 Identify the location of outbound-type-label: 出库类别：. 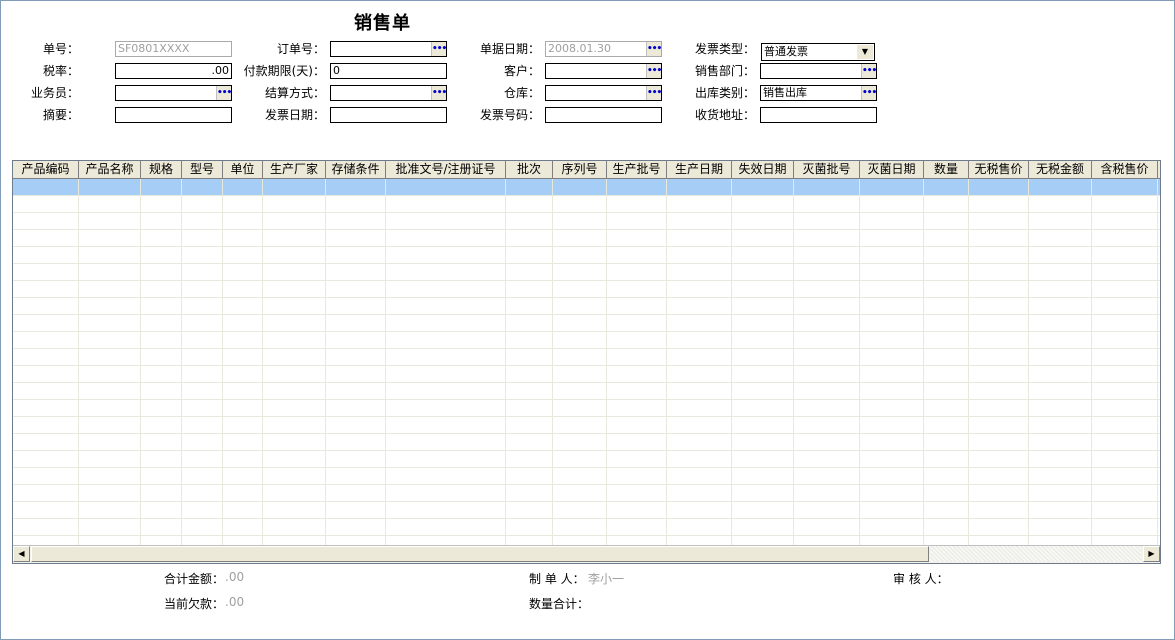
(724, 93).